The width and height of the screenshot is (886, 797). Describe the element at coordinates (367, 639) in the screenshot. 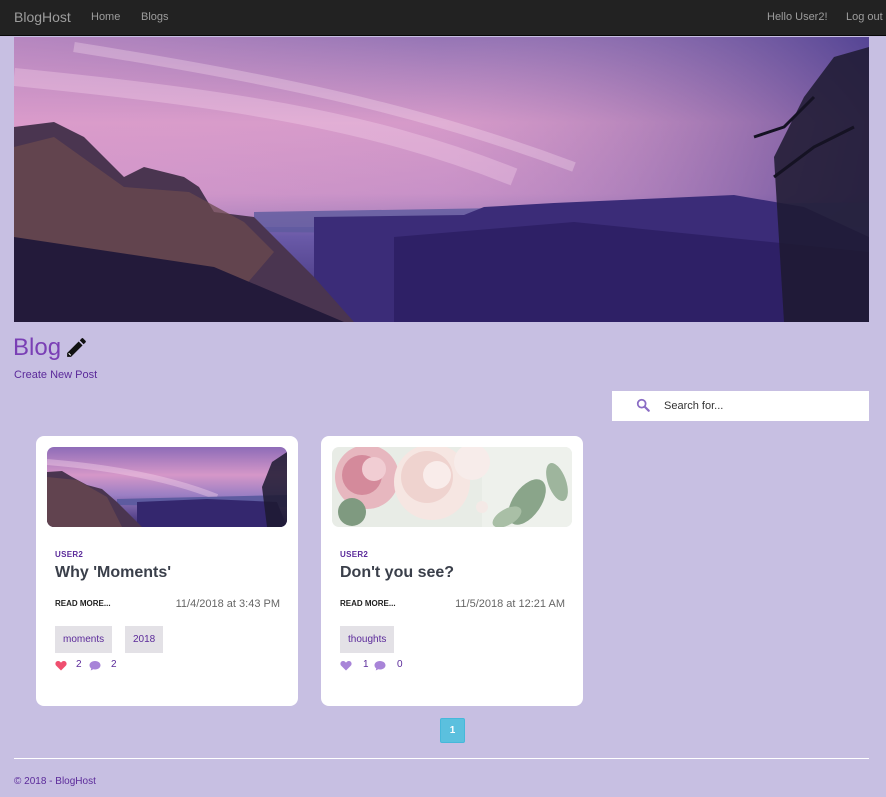

I see `tag-thoughts: thoughts` at that location.